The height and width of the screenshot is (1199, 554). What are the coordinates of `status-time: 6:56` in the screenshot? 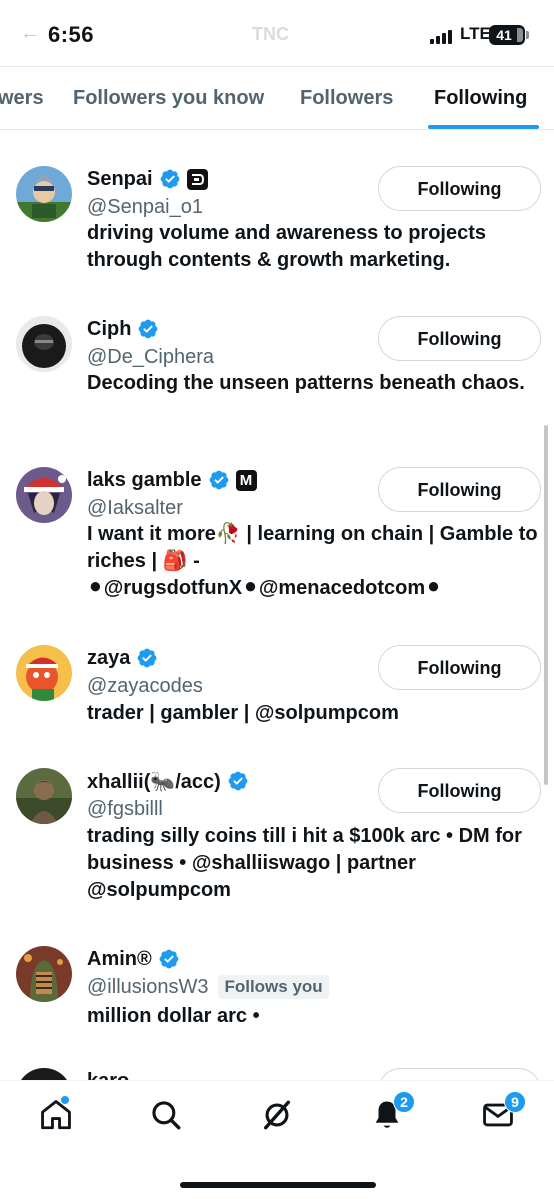 It's located at (71, 34).